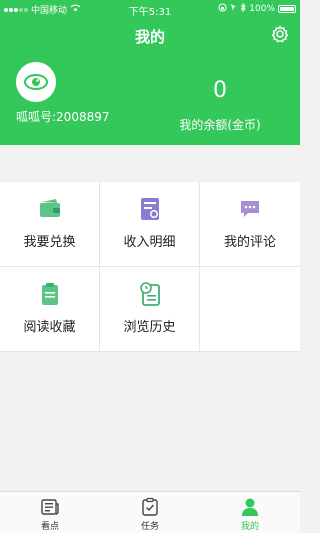  Describe the element at coordinates (149, 527) in the screenshot. I see `tab-label: 任务` at that location.